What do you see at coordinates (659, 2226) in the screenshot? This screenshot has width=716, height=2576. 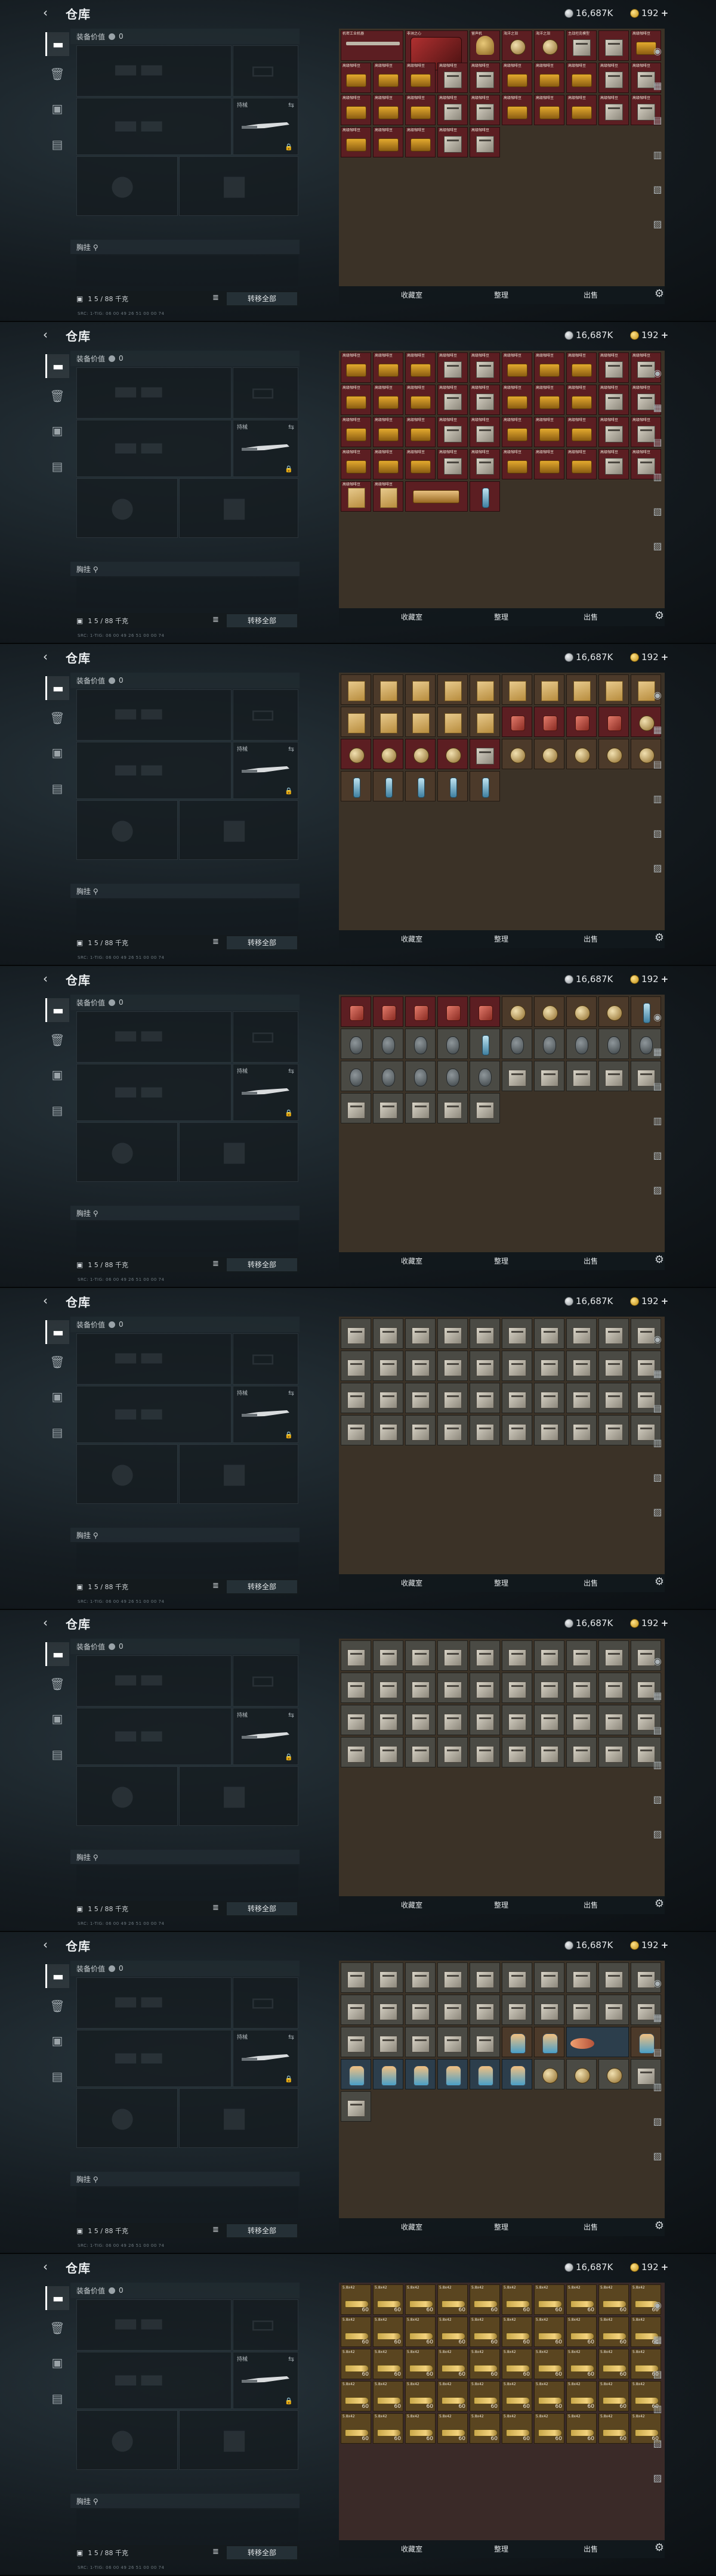 I see `settings-button: ⚙` at bounding box center [659, 2226].